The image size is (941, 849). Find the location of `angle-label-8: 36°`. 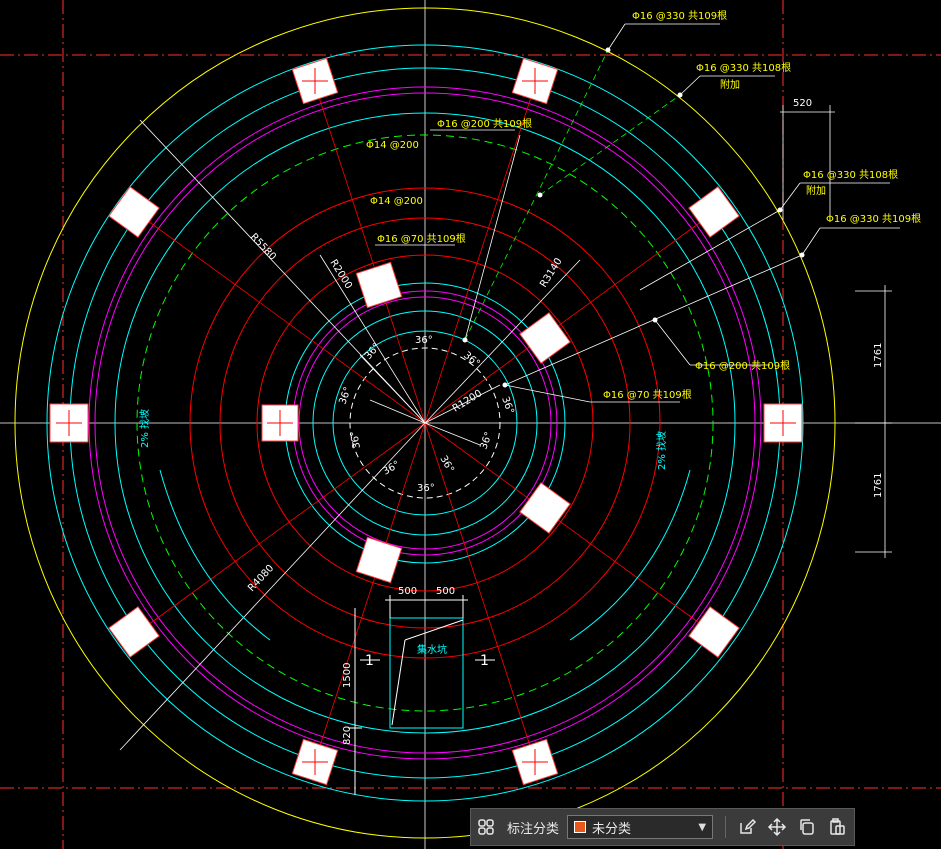

angle-label-8: 36° is located at coordinates (486, 441).